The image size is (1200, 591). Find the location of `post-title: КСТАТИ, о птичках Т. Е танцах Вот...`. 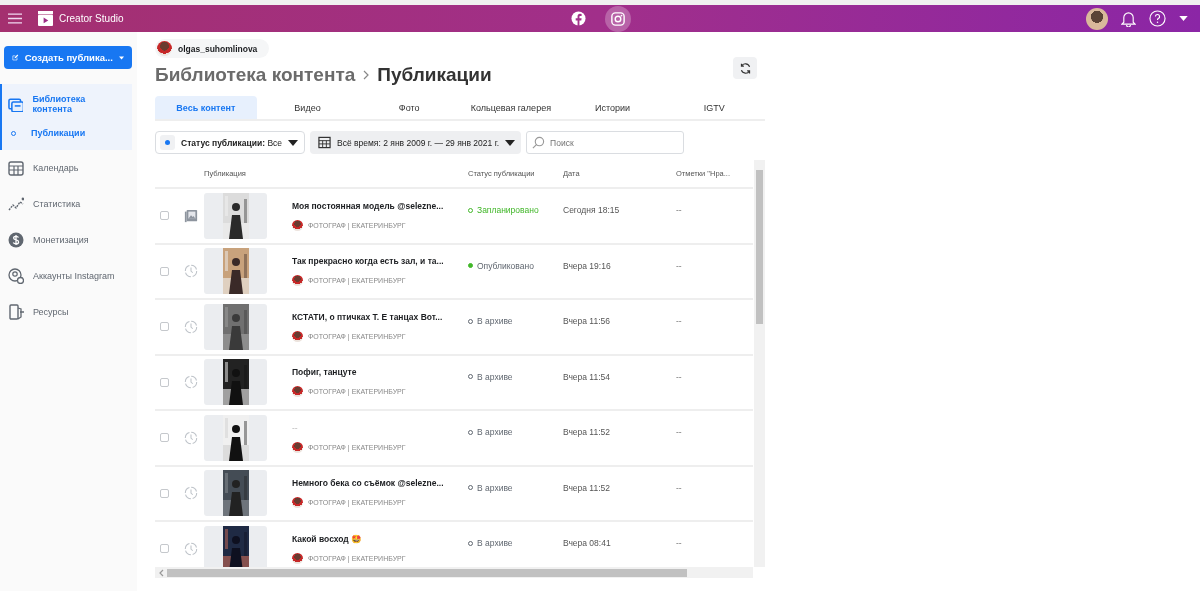

post-title: КСТАТИ, о птичках Т. Е танцах Вот... is located at coordinates (380, 316).